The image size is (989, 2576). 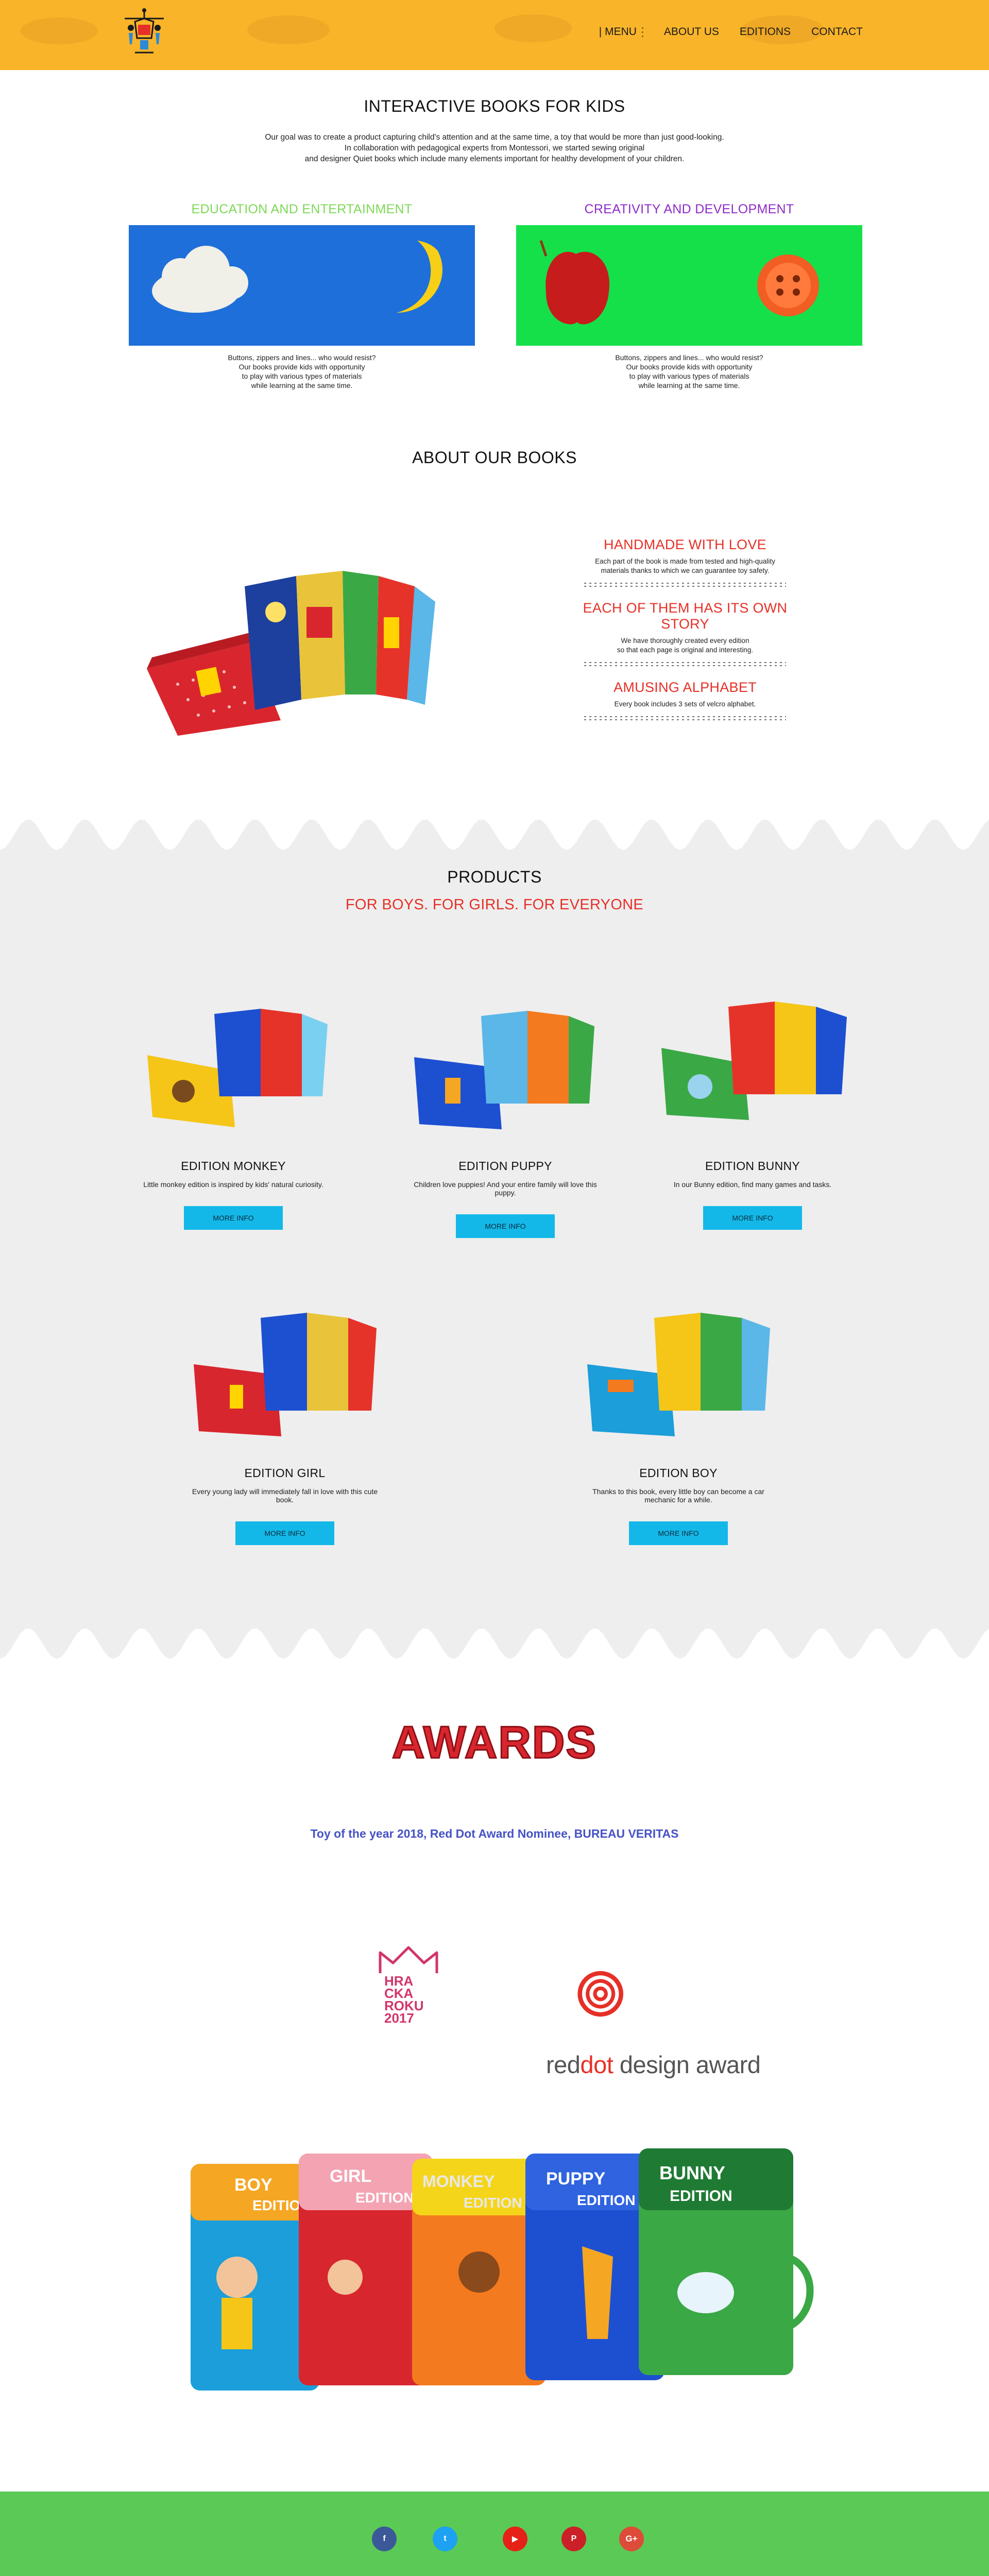 I want to click on nav-about-us: ABOUT US, so click(x=691, y=32).